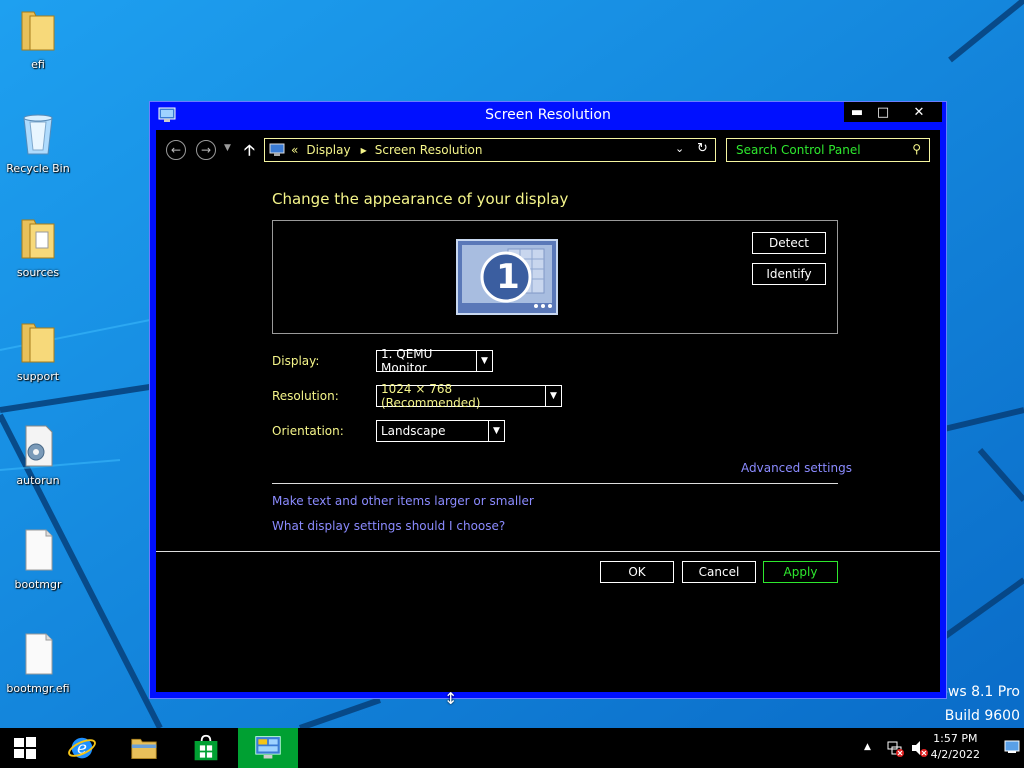 The height and width of the screenshot is (768, 1024). I want to click on up-button: 🡡, so click(249, 152).